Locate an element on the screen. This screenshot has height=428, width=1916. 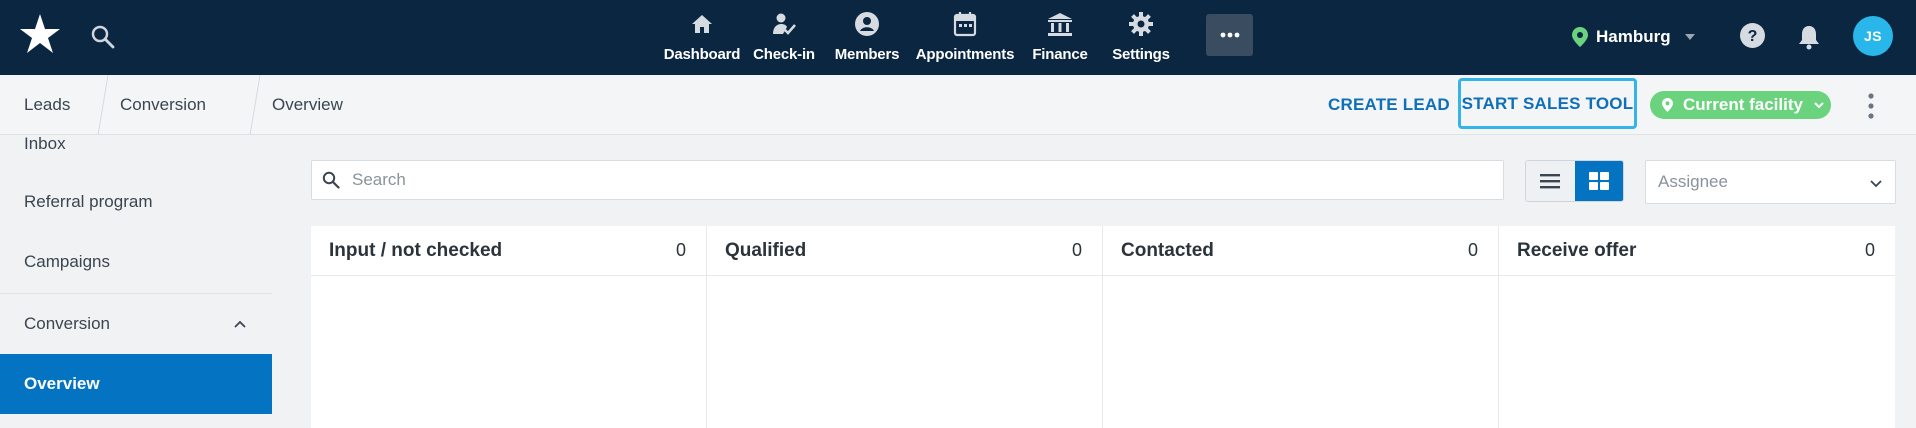
start-sales-tool-label: START SALES TOOL is located at coordinates (1547, 103).